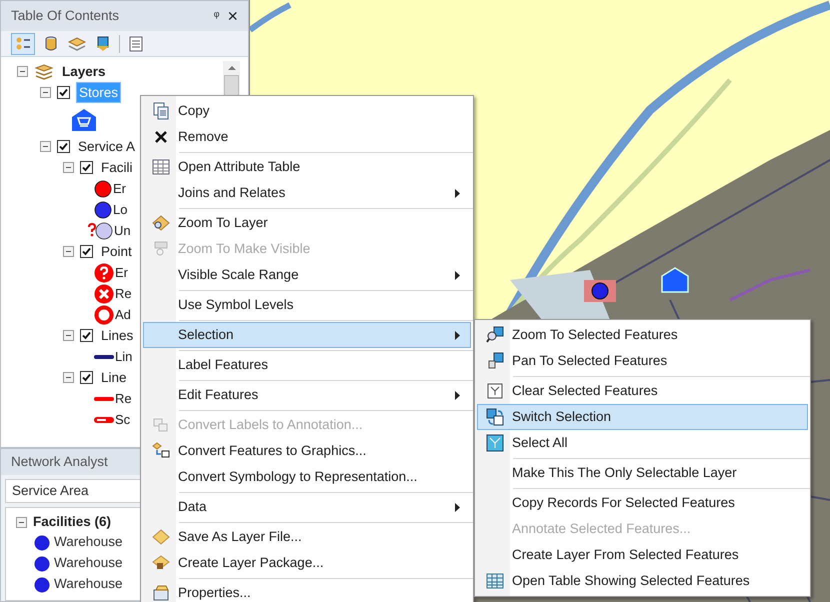 The width and height of the screenshot is (830, 602). What do you see at coordinates (123, 357) in the screenshot?
I see `legend-label: Lin` at bounding box center [123, 357].